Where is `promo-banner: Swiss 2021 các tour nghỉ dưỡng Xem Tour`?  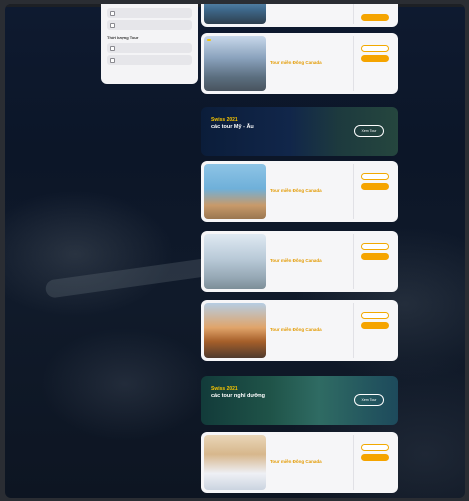
promo-banner: Swiss 2021 các tour nghỉ dưỡng Xem Tour is located at coordinates (299, 400).